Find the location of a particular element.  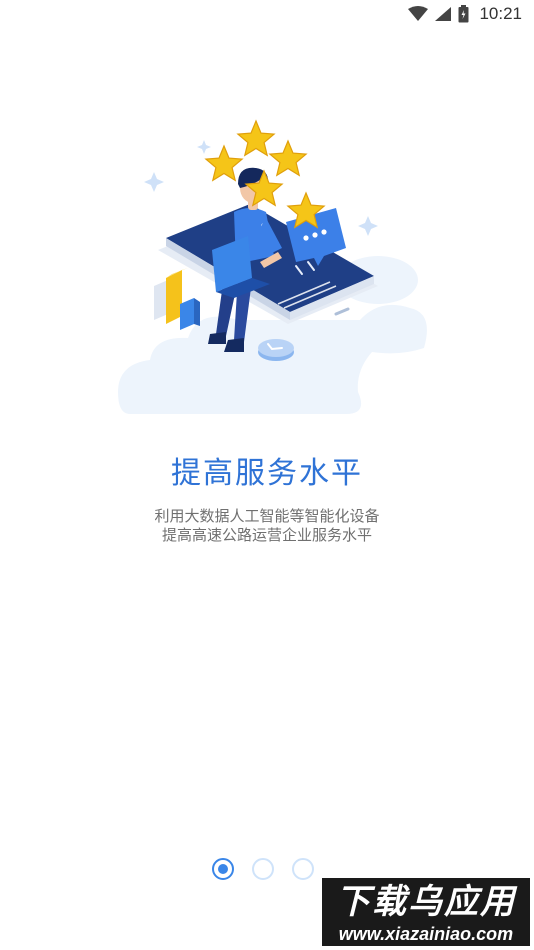

status-time: 10:21 is located at coordinates (500, 13).